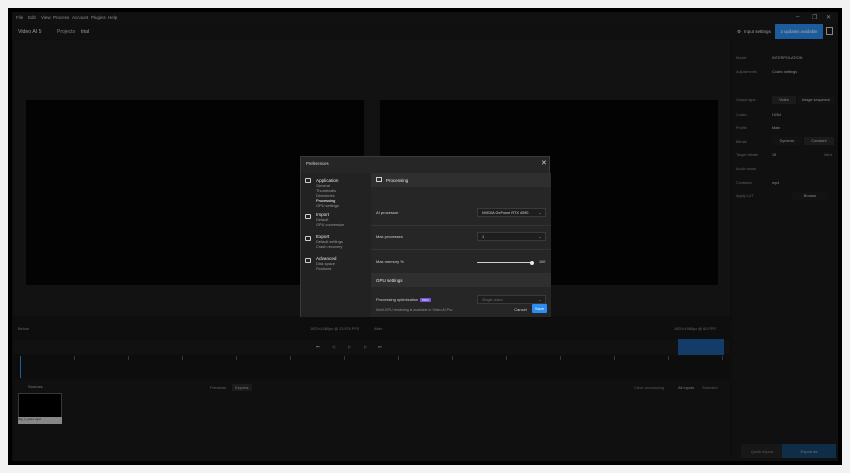 The height and width of the screenshot is (473, 850). What do you see at coordinates (520, 309) in the screenshot?
I see `cancel-button: Cancel` at bounding box center [520, 309].